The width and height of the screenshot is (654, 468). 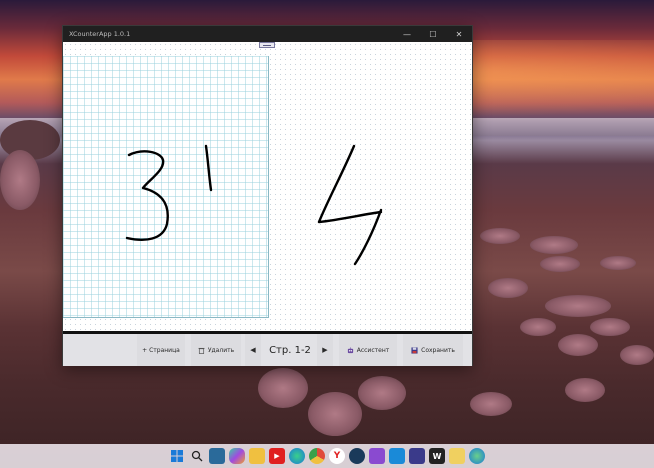 I want to click on chevron-right-icon: ▶, so click(x=325, y=350).